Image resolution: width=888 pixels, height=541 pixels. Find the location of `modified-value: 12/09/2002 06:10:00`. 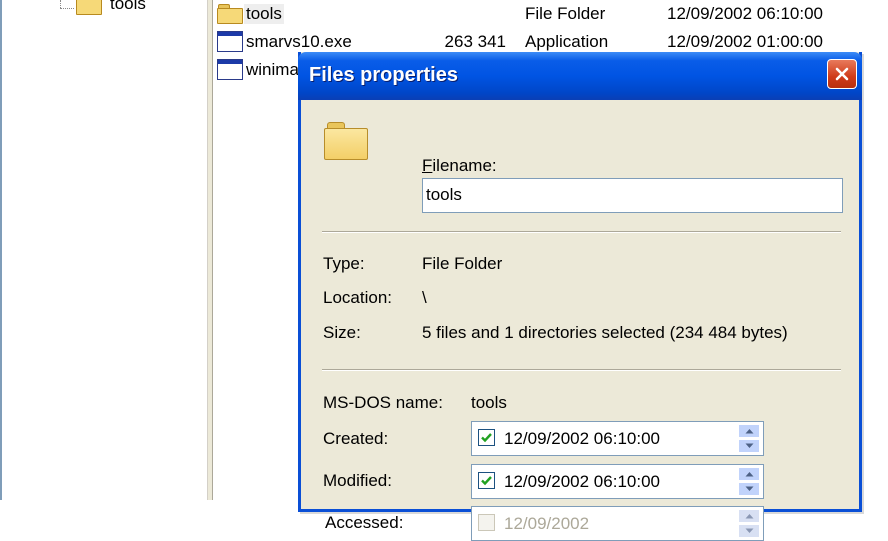

modified-value: 12/09/2002 06:10:00 is located at coordinates (582, 481).